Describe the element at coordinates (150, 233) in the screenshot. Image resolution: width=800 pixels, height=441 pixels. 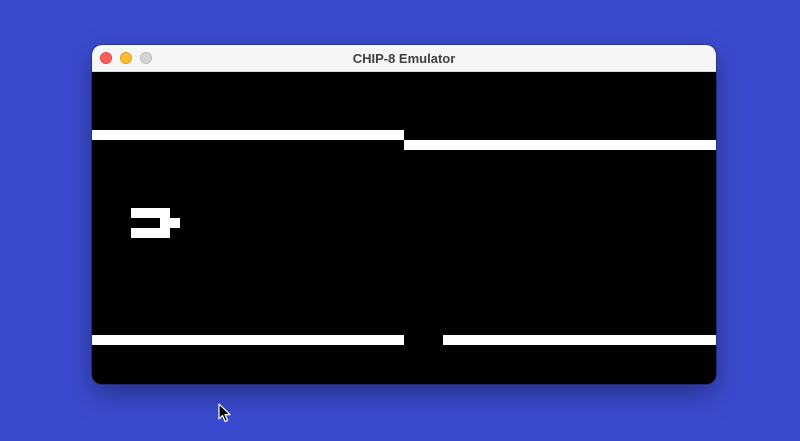
I see `ship-bottom-row` at that location.